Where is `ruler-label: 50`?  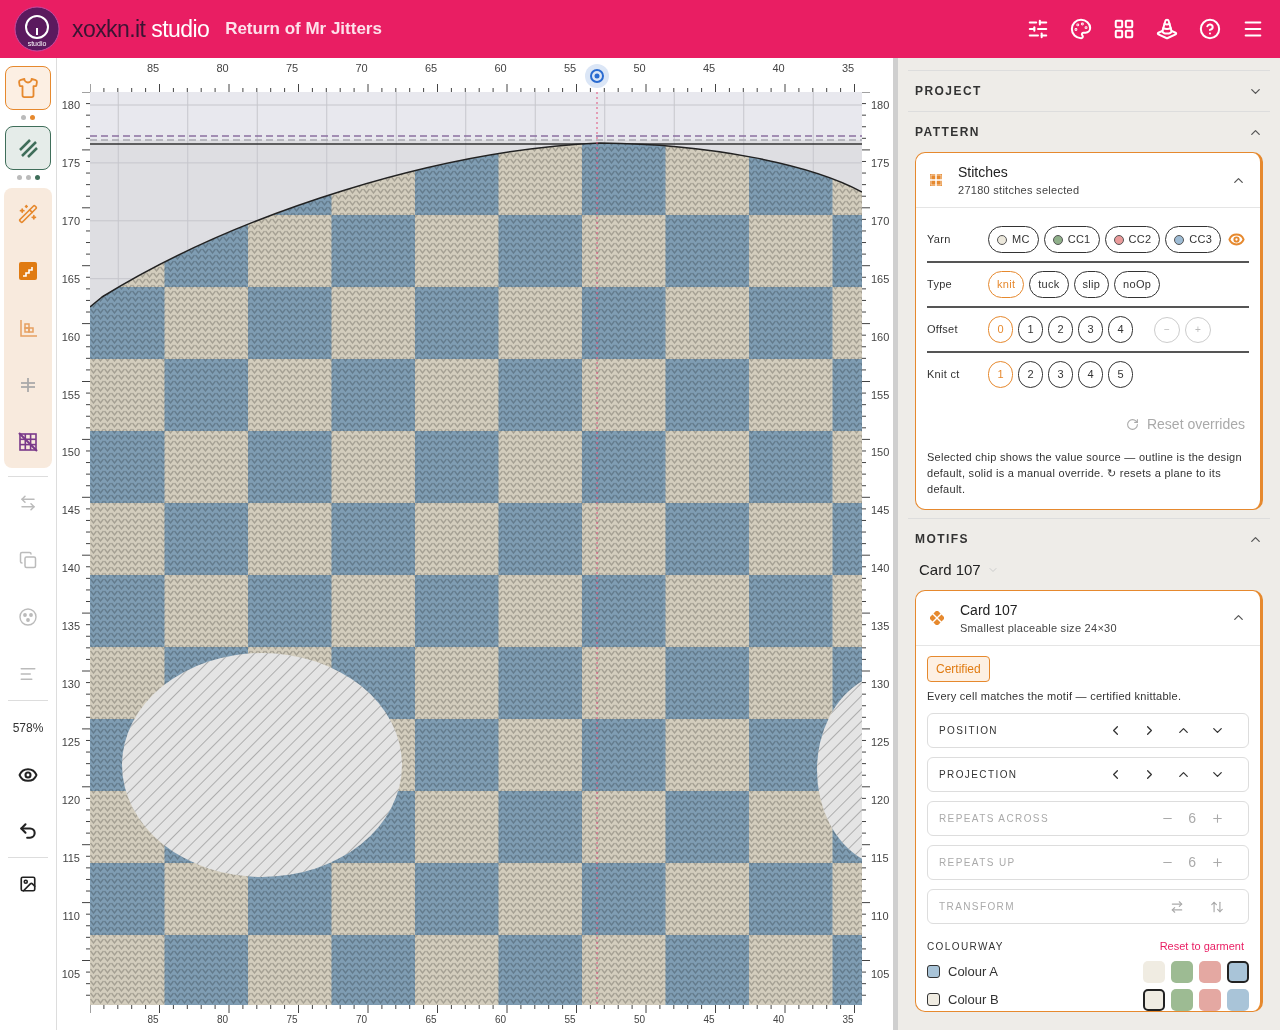 ruler-label: 50 is located at coordinates (639, 1020).